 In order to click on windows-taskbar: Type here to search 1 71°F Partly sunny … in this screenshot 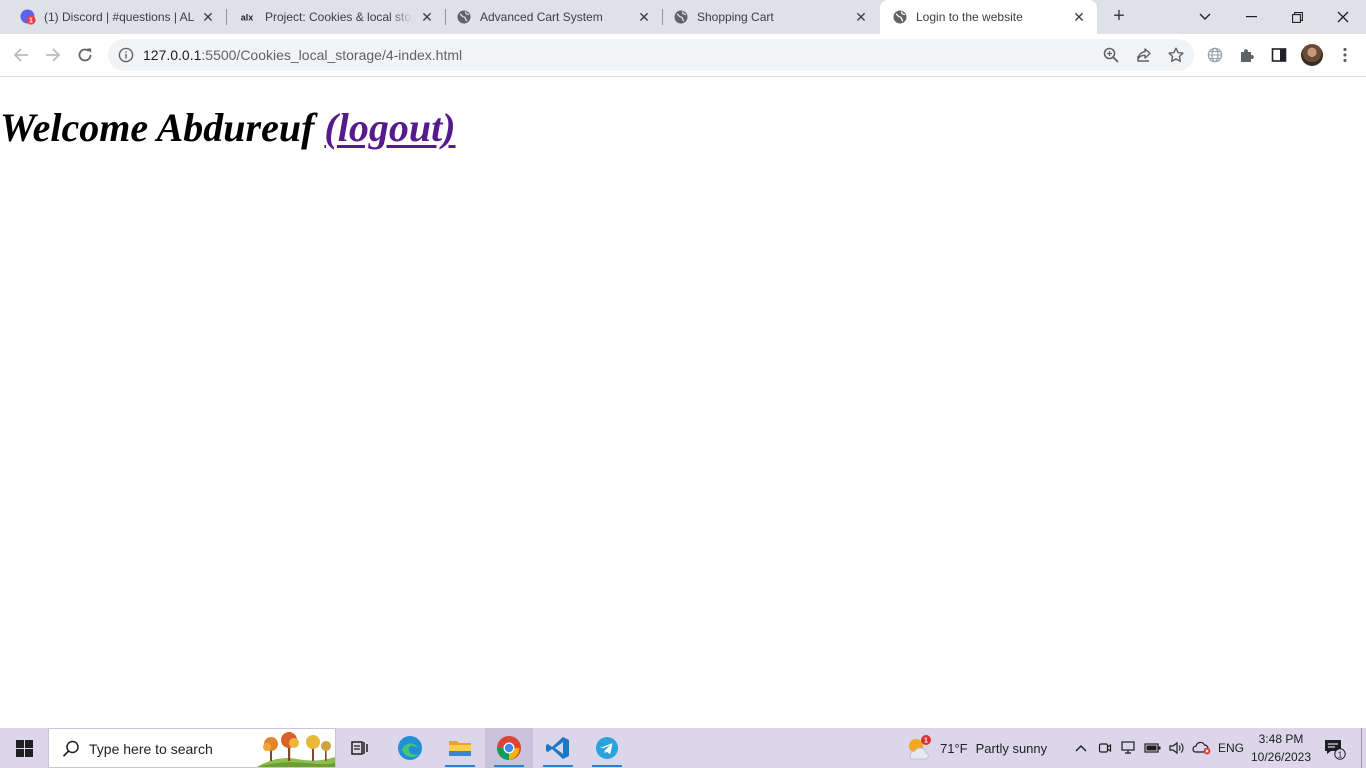, I will do `click(683, 748)`.